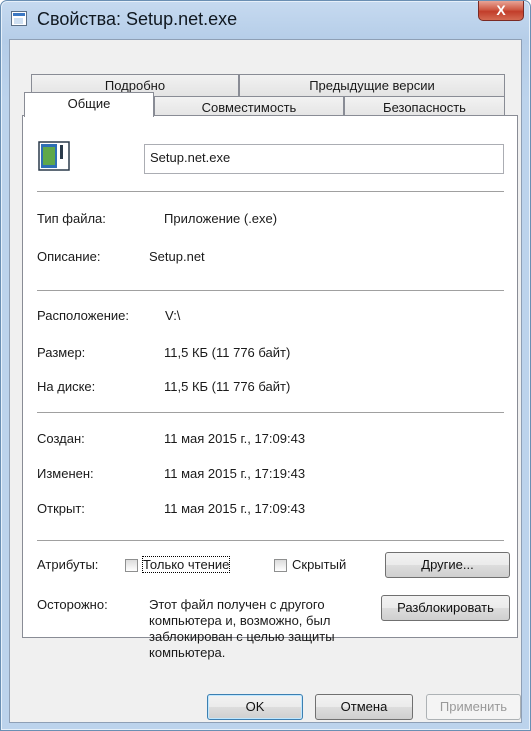 This screenshot has height=731, width=531. Describe the element at coordinates (240, 620) in the screenshot. I see `warning-line: компьютера и, возможно, был` at that location.